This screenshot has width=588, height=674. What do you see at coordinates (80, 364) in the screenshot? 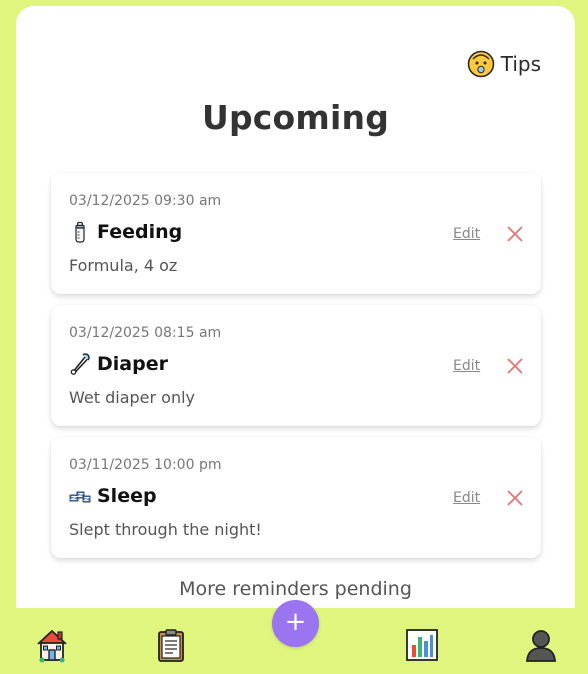
I see `safety-pin-icon` at bounding box center [80, 364].